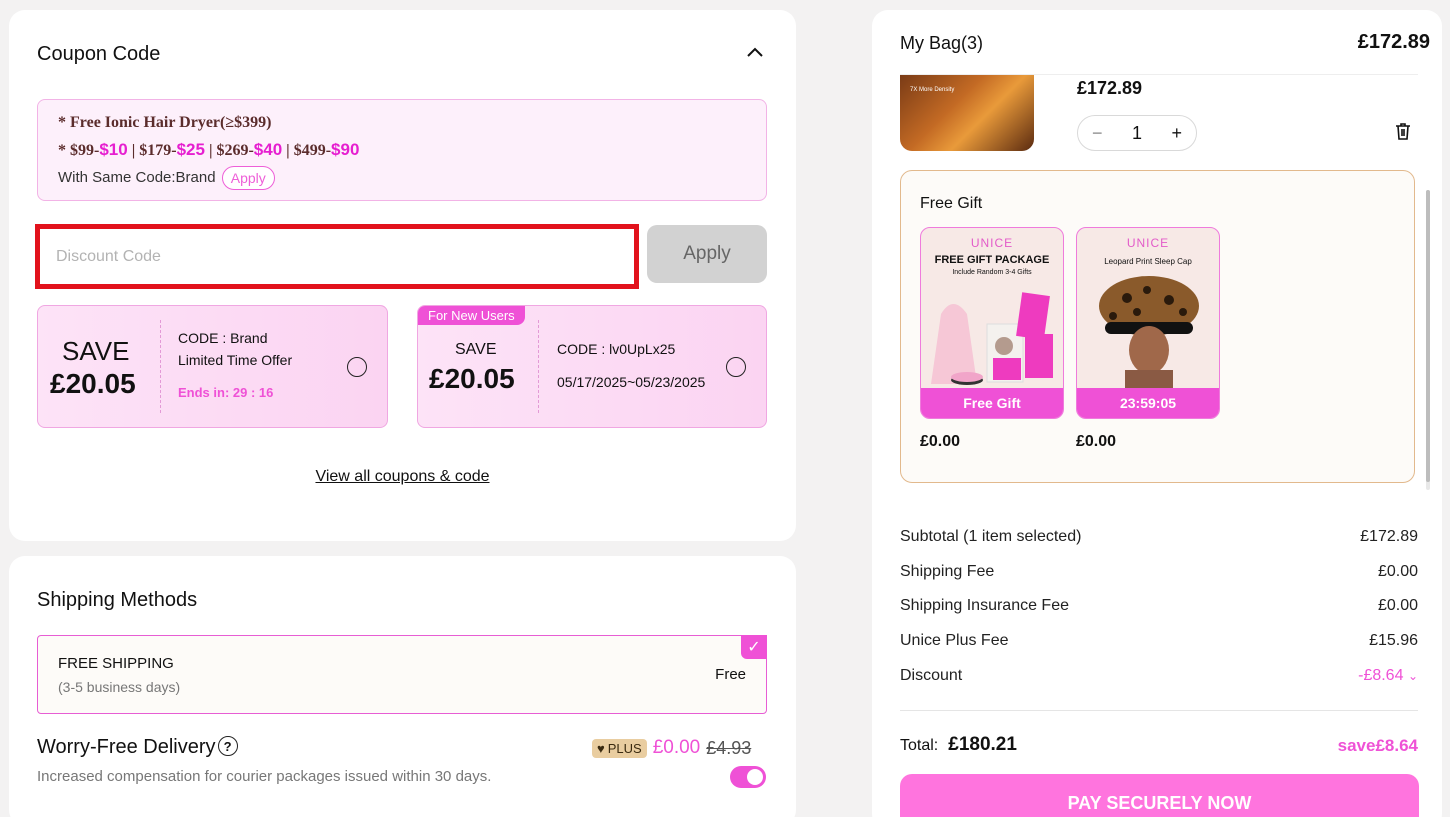 The height and width of the screenshot is (817, 1450). I want to click on scrollbar-thumb, so click(1428, 336).